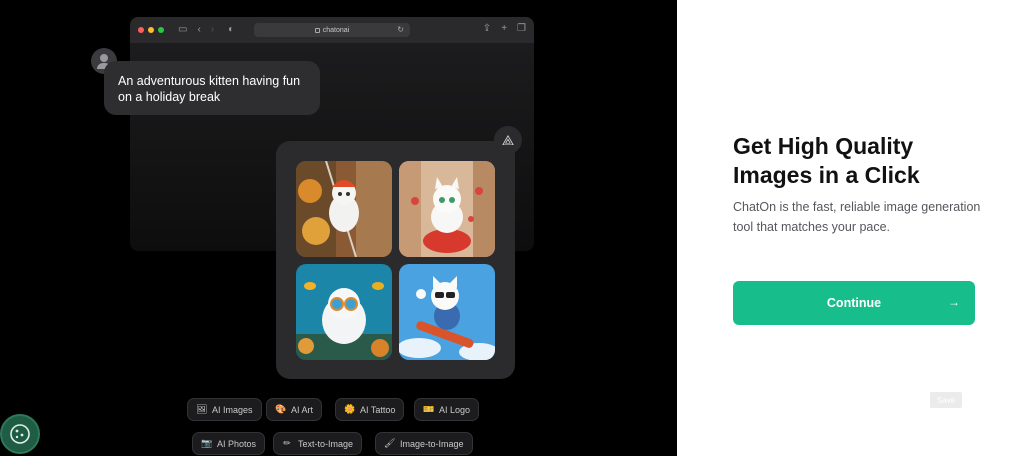 This screenshot has height=456, width=1024. I want to click on chip-ai-images: 🖼 AI Images, so click(224, 409).